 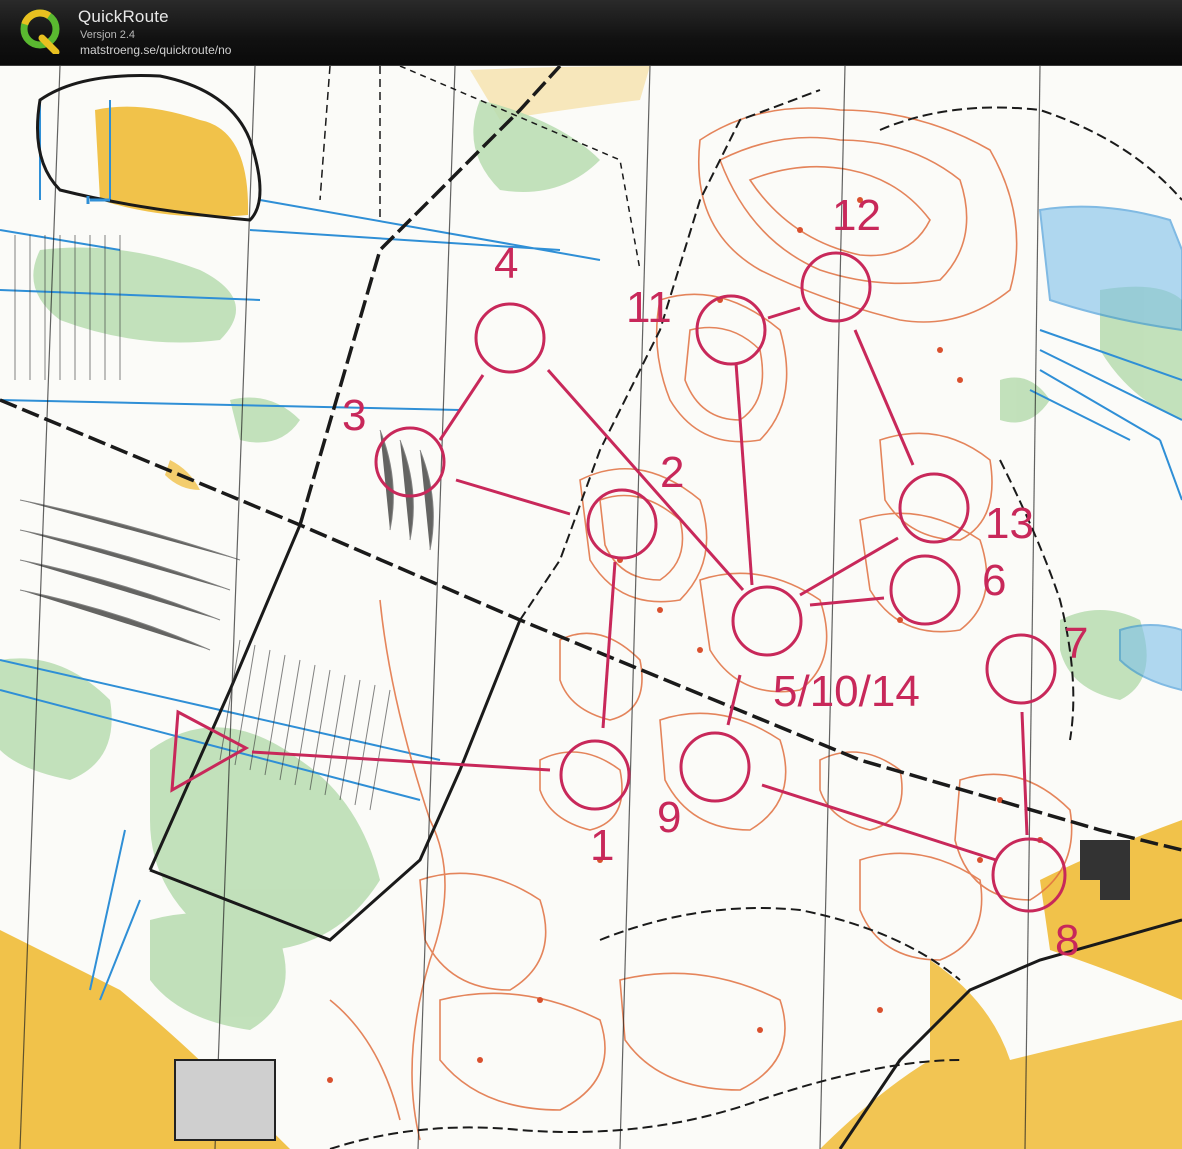 I want to click on control-label-7: 7, so click(x=1076, y=643).